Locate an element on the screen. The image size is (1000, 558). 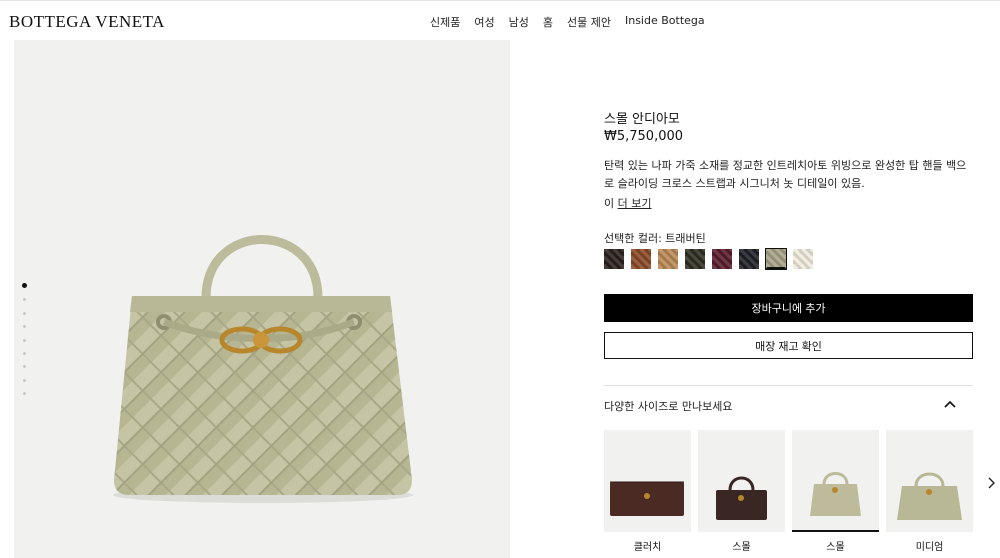
nav-item-inside-bottega: Inside Bottega is located at coordinates (665, 22).